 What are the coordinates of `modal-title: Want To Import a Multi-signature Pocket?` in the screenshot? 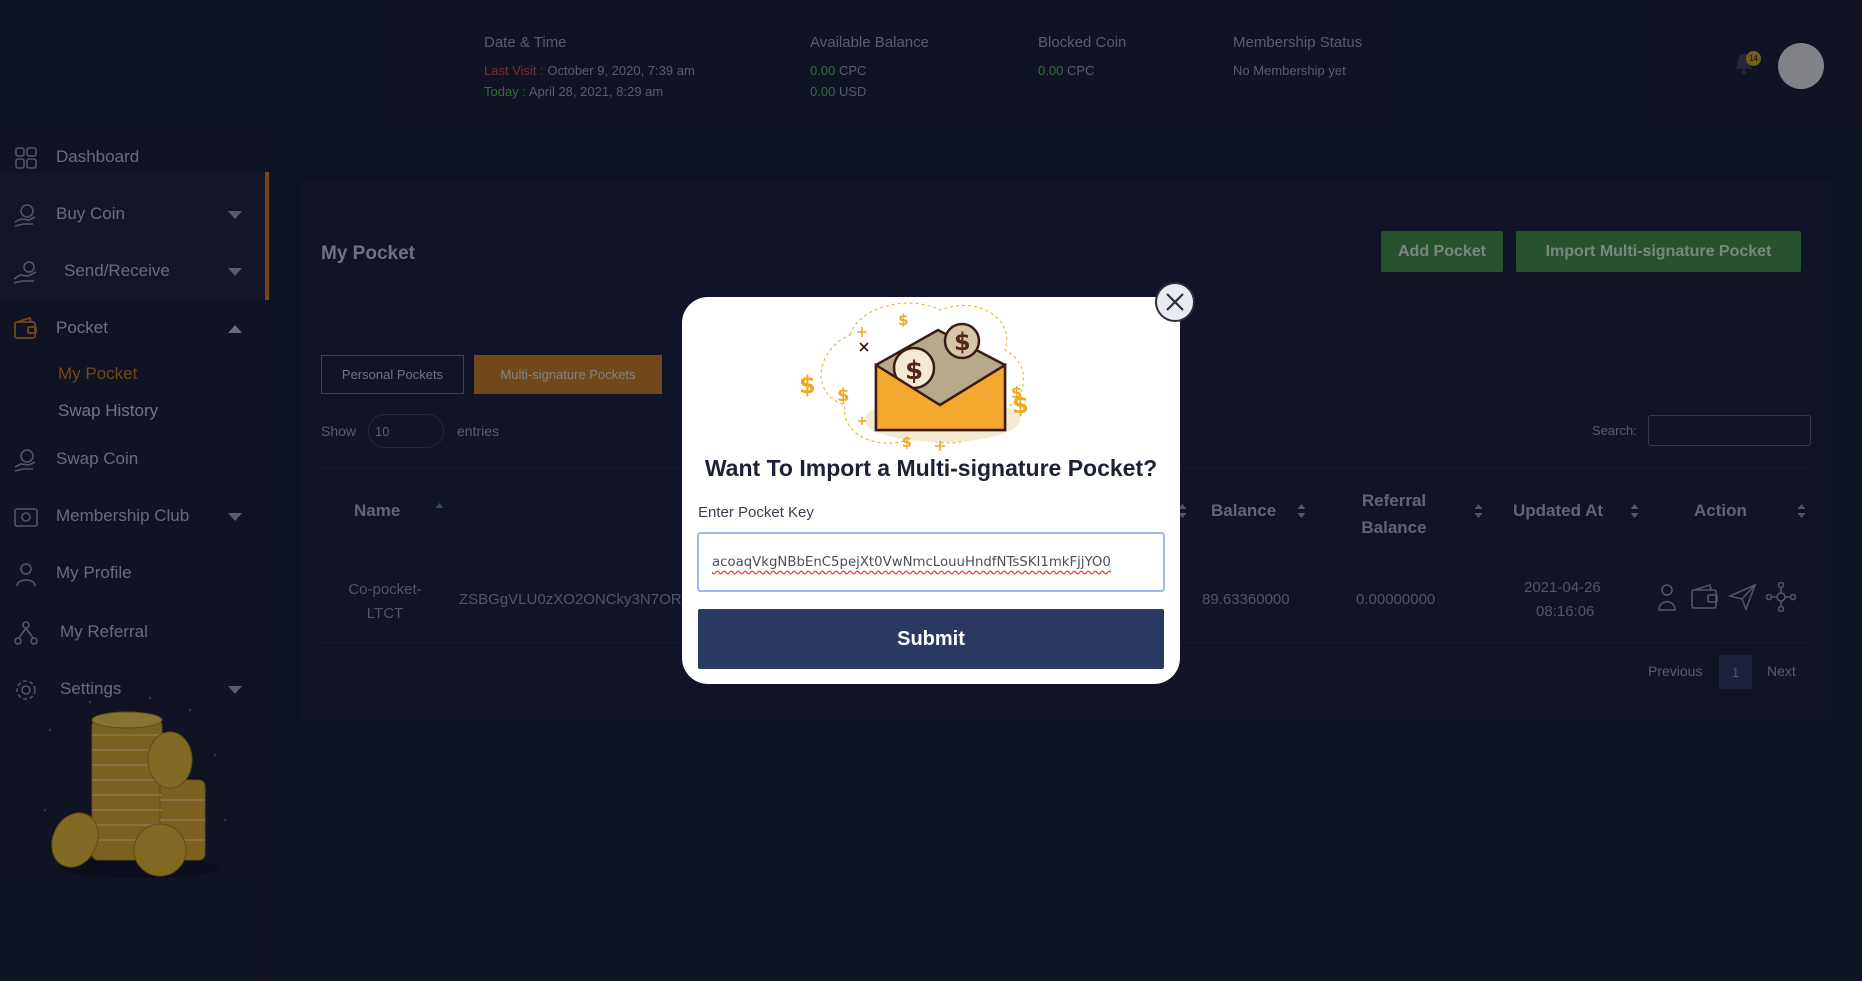 It's located at (931, 468).